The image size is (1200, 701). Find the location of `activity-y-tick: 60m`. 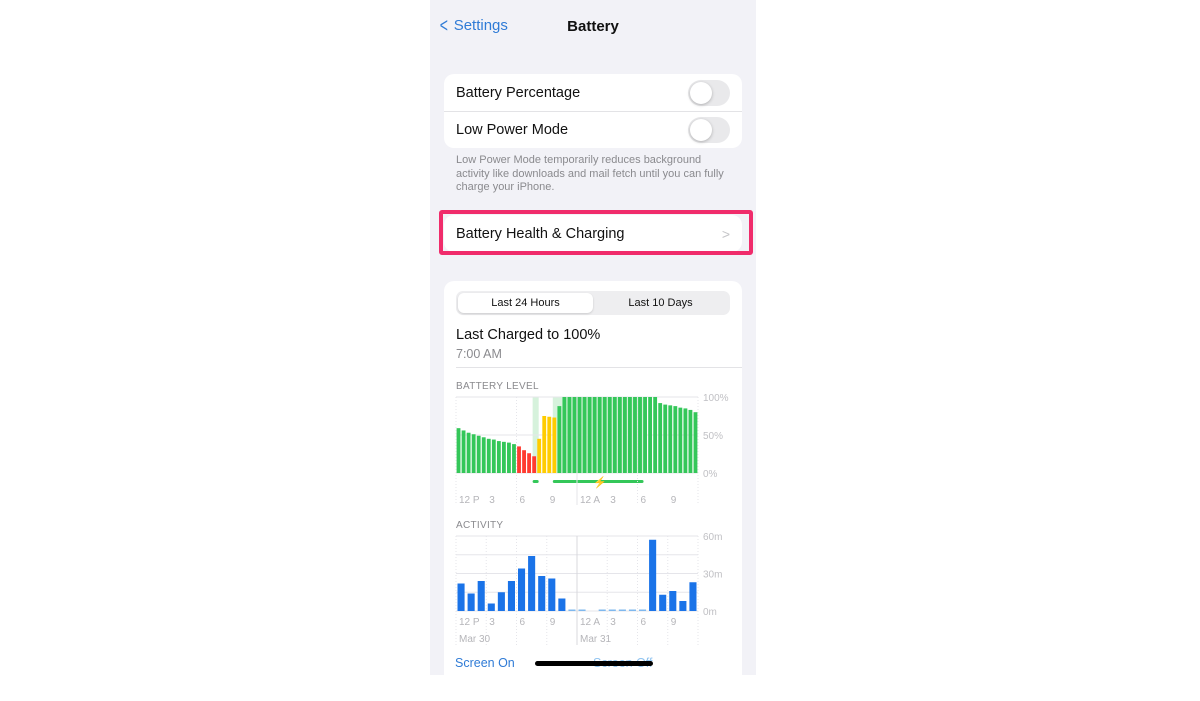

activity-y-tick: 60m is located at coordinates (712, 537).